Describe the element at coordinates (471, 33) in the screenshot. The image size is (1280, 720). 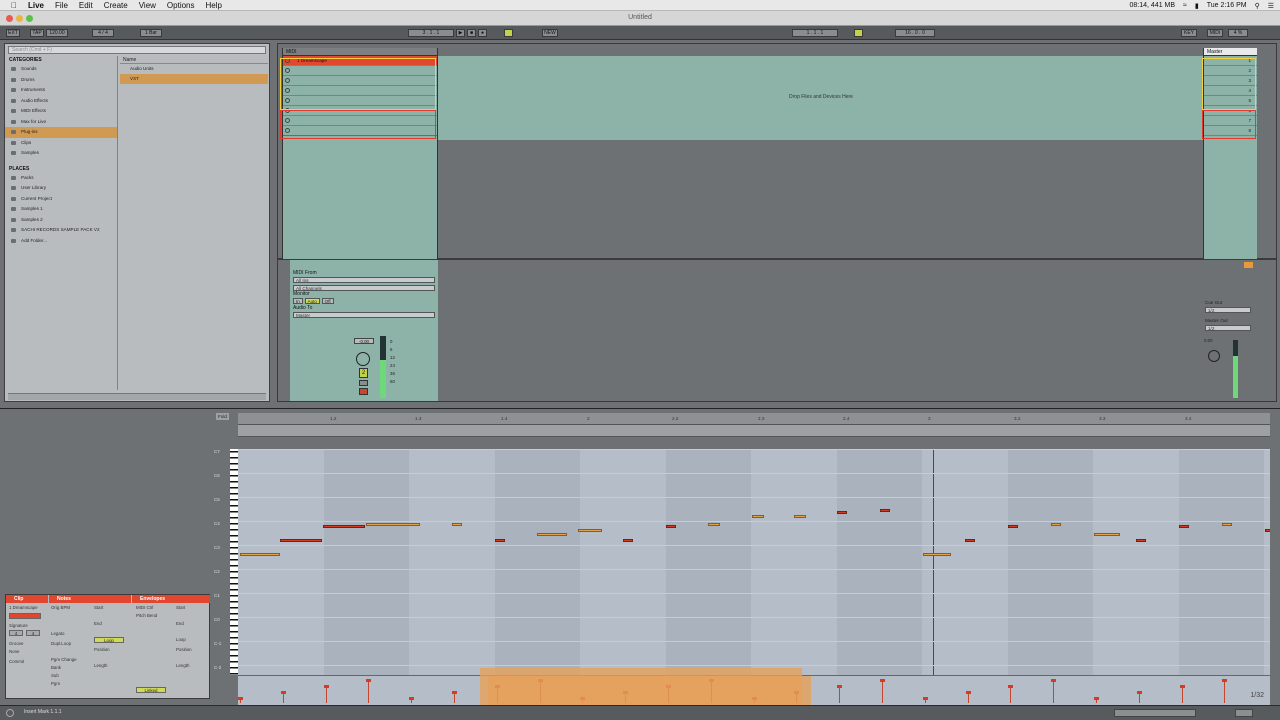
I see `stop-button: ■` at that location.